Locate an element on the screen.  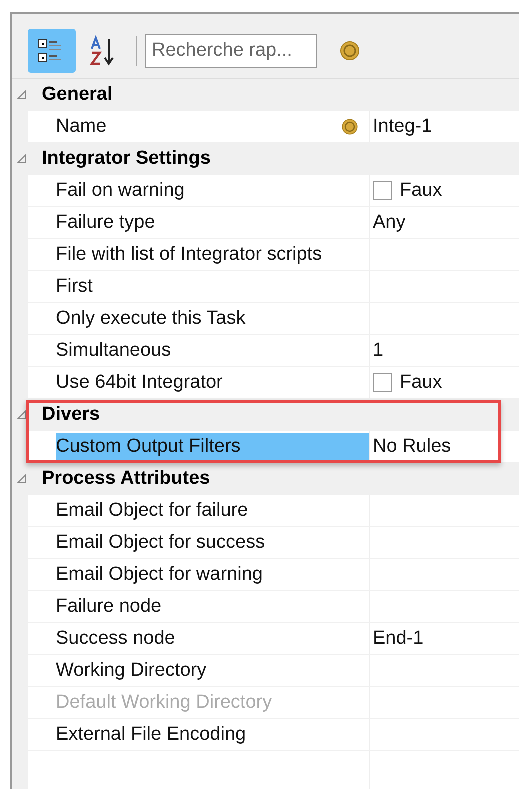
category-header: General is located at coordinates (77, 95).